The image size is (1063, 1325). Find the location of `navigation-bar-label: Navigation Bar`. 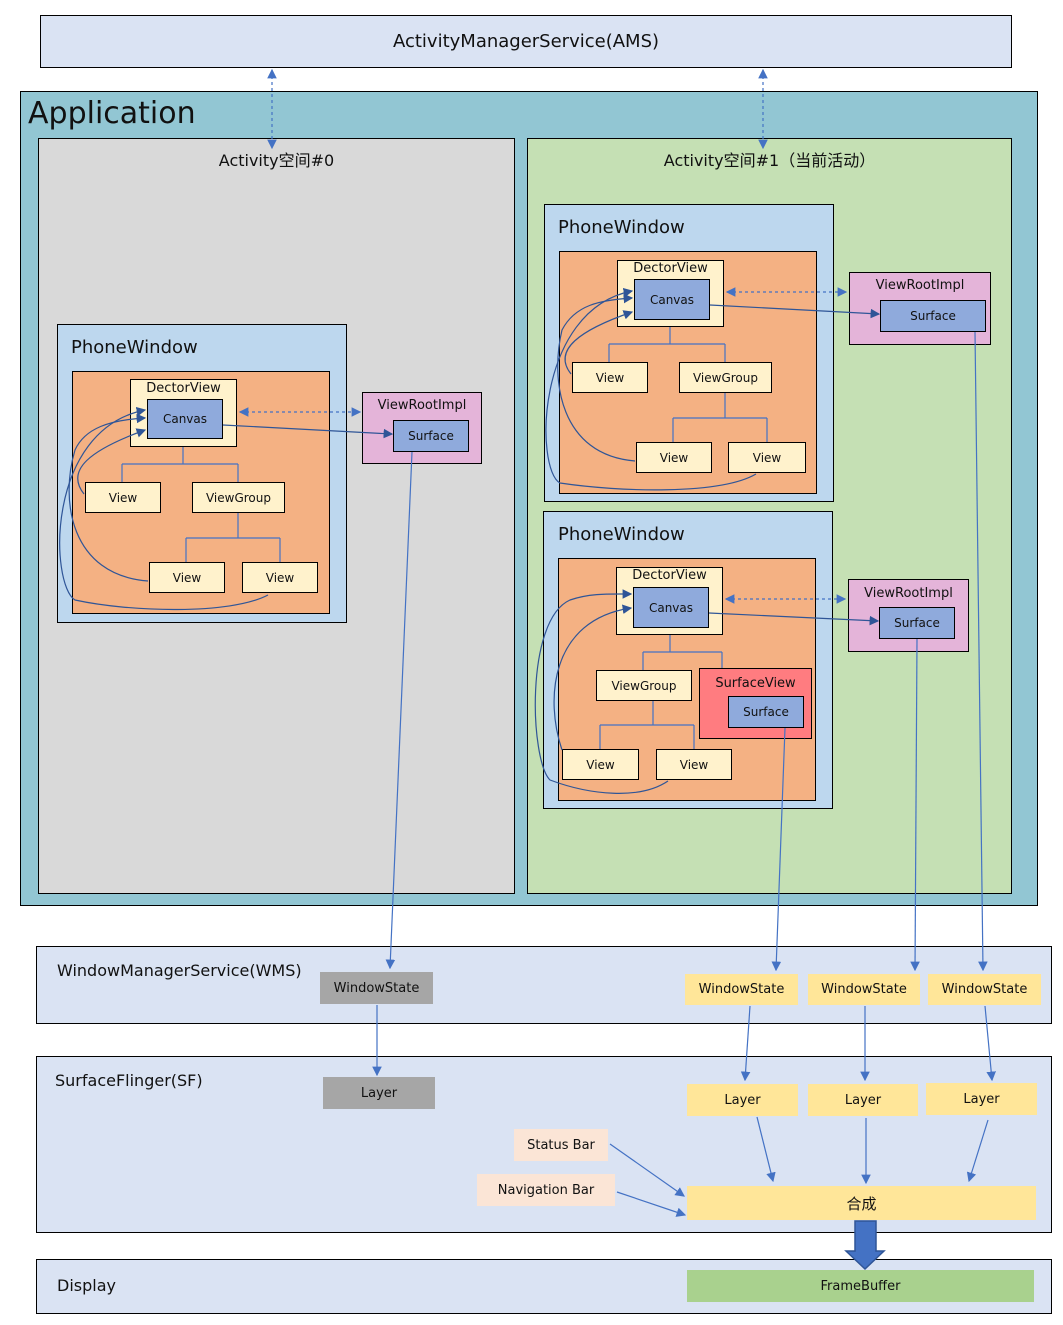

navigation-bar-label: Navigation Bar is located at coordinates (546, 1190).